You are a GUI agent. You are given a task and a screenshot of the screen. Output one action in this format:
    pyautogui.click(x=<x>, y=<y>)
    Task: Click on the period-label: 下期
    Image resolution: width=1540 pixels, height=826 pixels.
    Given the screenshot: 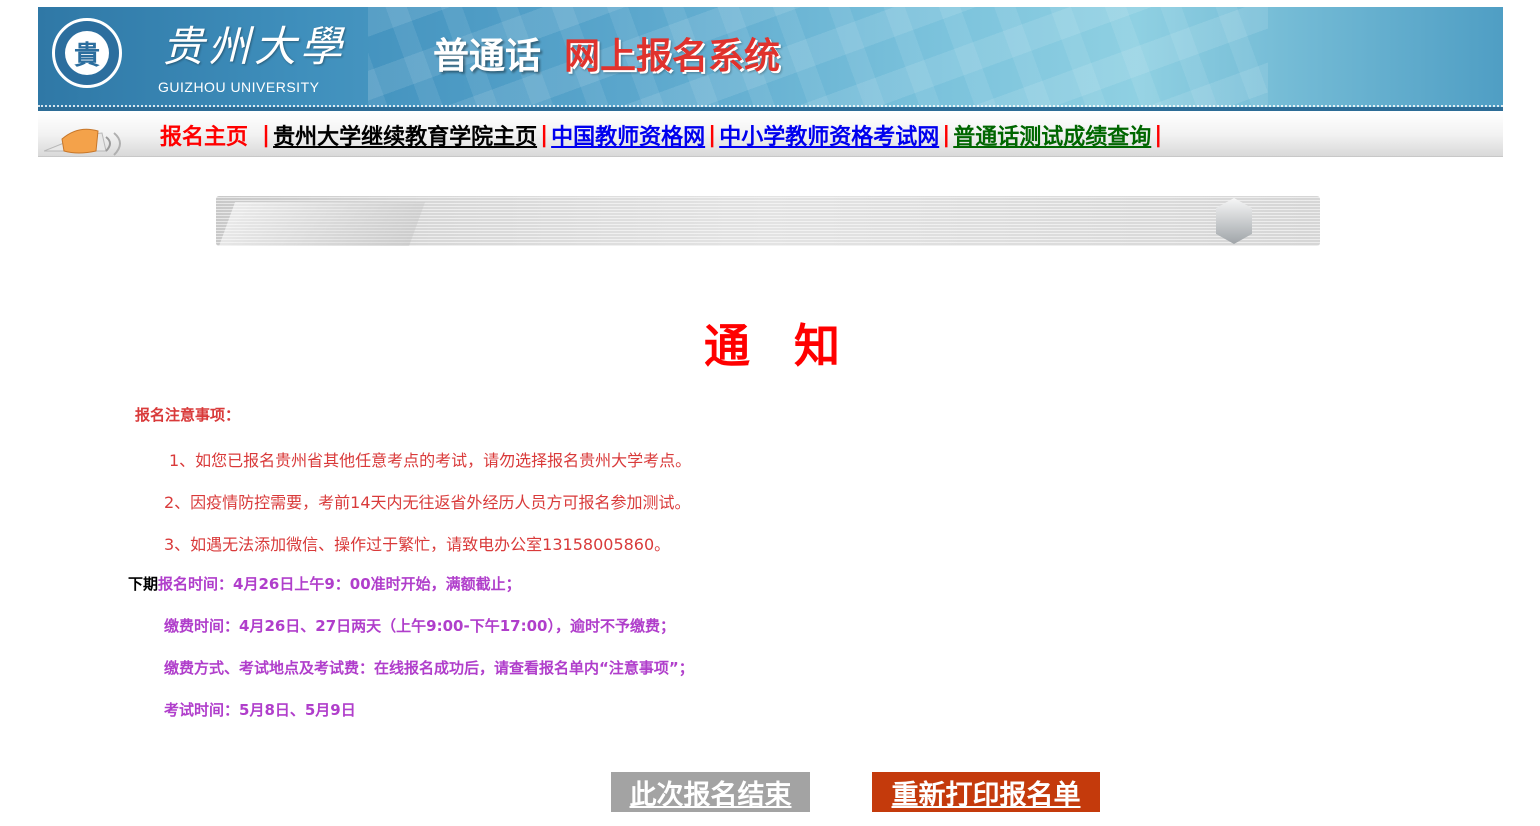 What is the action you would take?
    pyautogui.click(x=143, y=584)
    